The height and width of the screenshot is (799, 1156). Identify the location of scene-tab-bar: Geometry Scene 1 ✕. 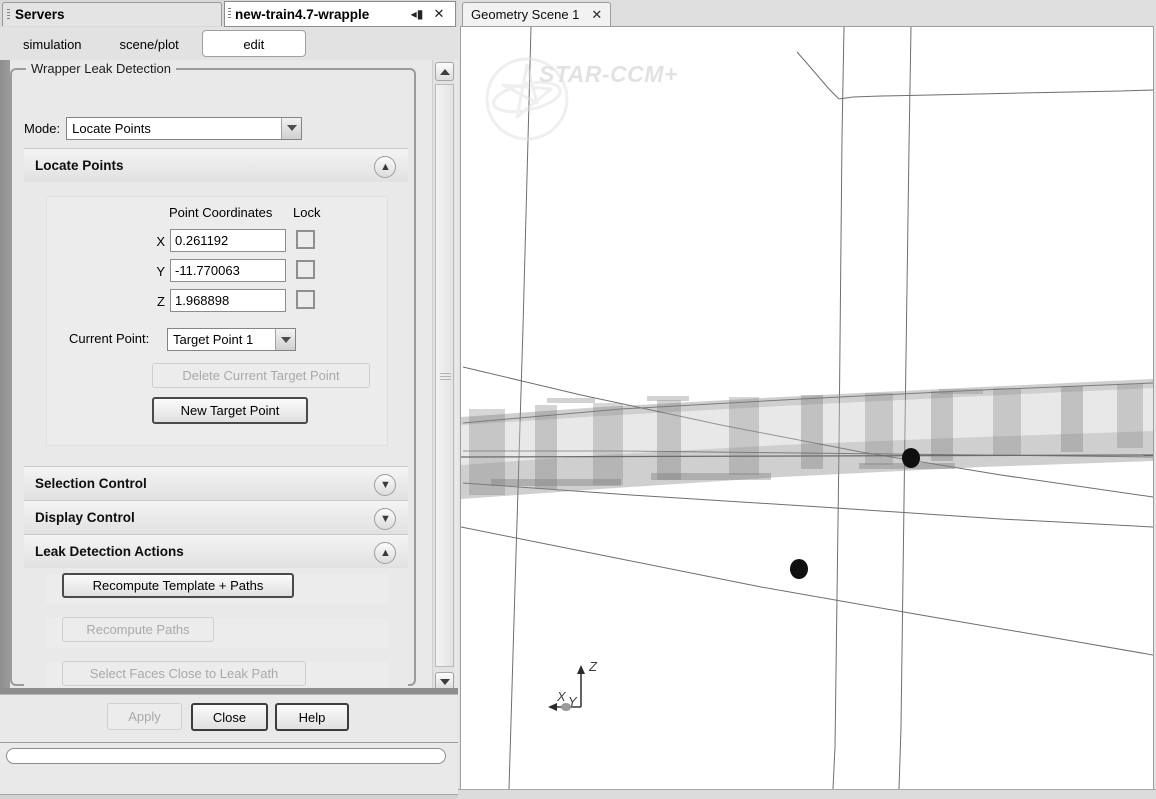
(807, 13).